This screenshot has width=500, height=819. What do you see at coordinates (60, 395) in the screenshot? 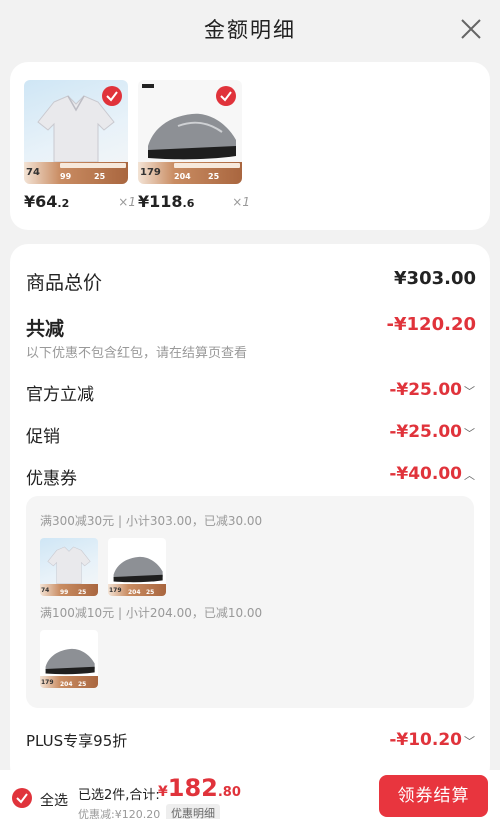
I see `official-discount-label: 官方立减` at bounding box center [60, 395].